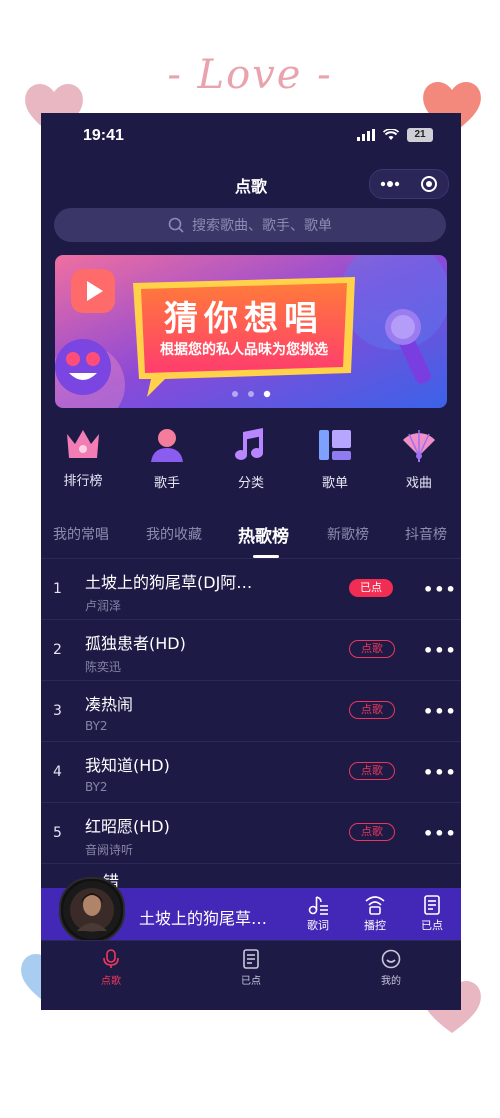 The height and width of the screenshot is (1118, 500). Describe the element at coordinates (81, 534) in the screenshot. I see `tab-my-frequent: 我的常唱` at that location.